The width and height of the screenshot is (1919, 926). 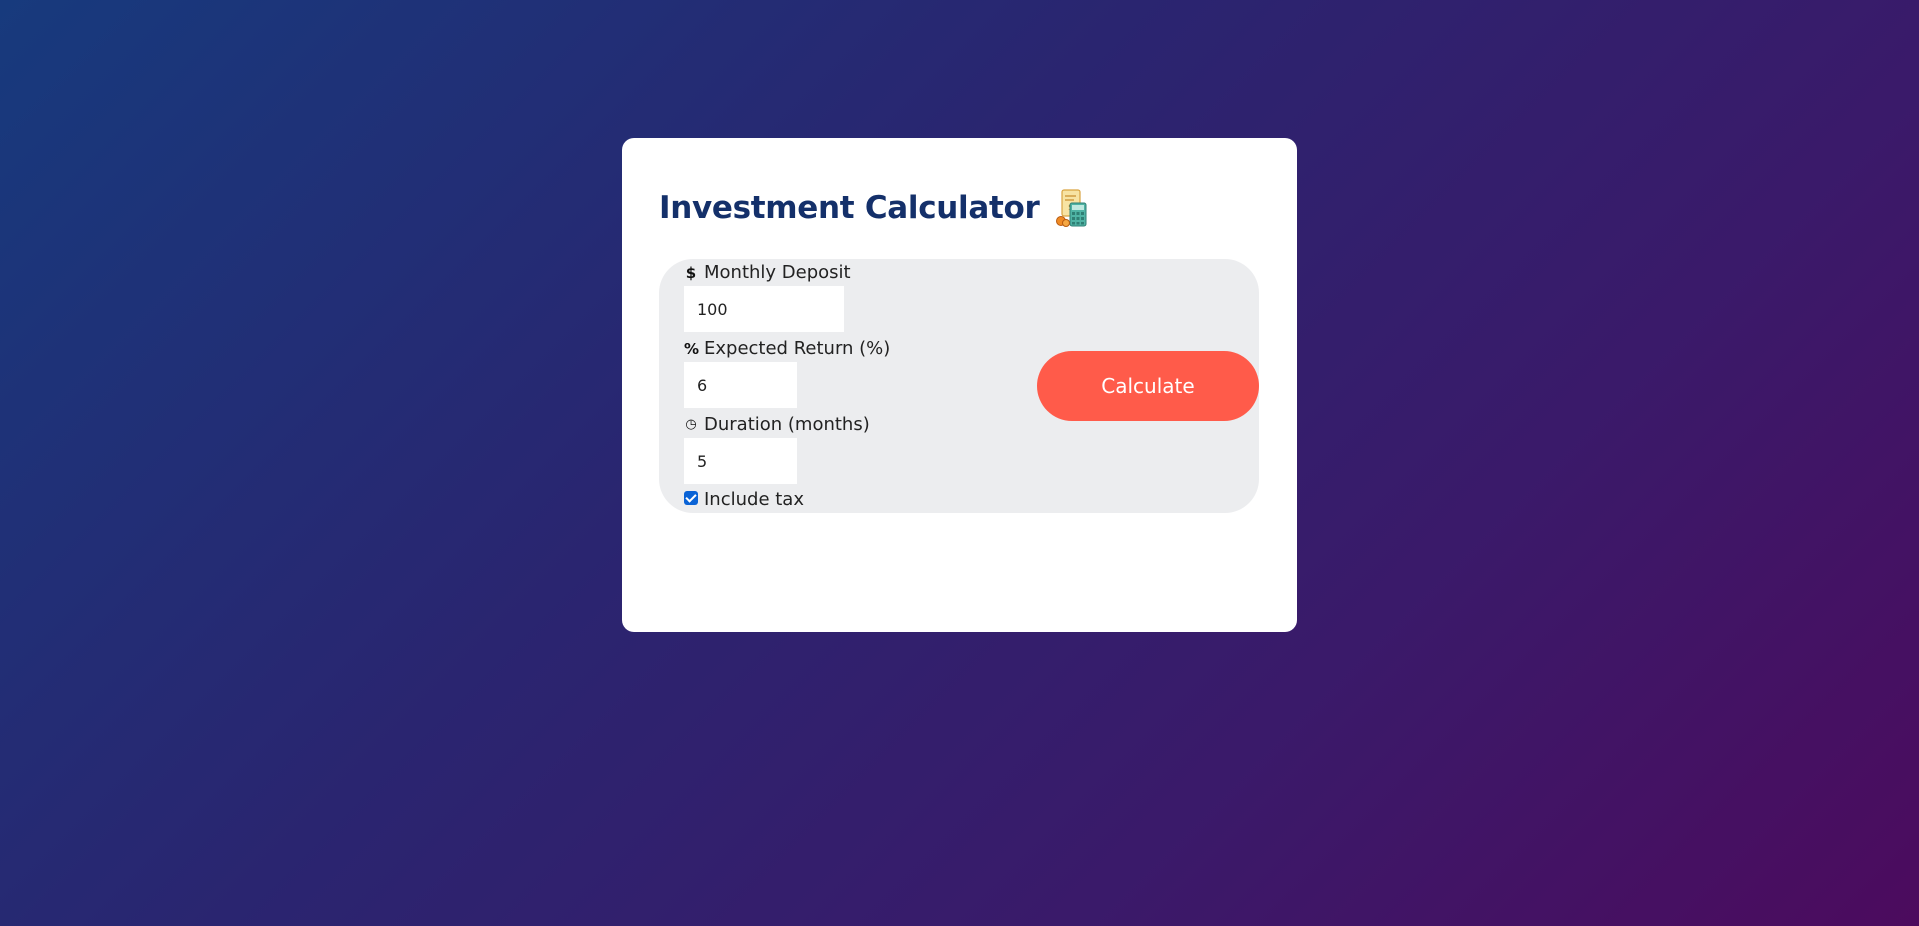 What do you see at coordinates (691, 272) in the screenshot?
I see `dollar-icon: $` at bounding box center [691, 272].